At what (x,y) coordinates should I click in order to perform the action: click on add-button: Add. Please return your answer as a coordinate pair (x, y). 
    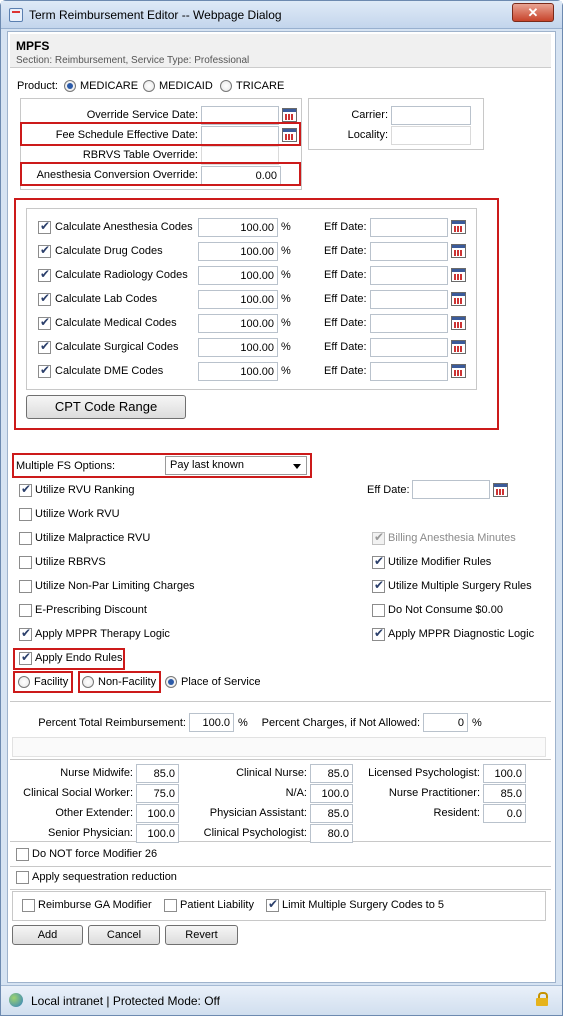
    Looking at the image, I should click on (47, 935).